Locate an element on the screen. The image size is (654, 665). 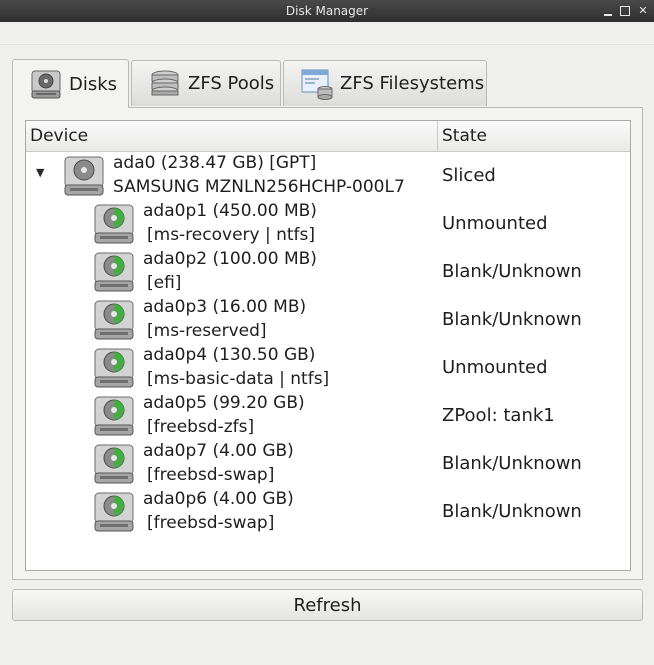
device-detail: [ms-reserved] is located at coordinates (207, 331).